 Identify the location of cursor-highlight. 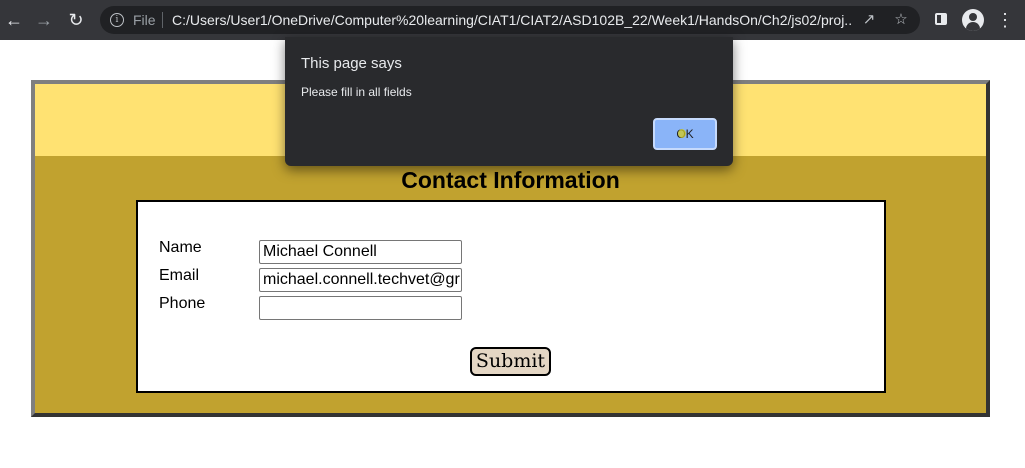
(682, 133).